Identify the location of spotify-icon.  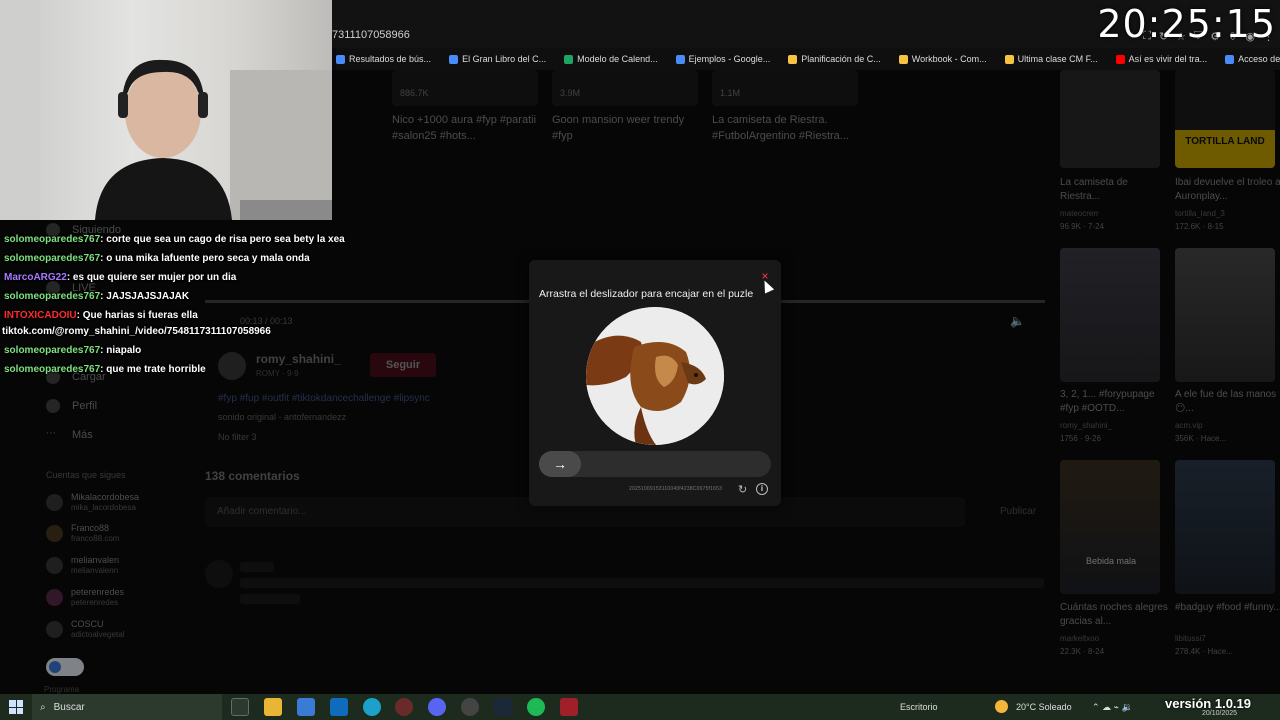
(536, 707).